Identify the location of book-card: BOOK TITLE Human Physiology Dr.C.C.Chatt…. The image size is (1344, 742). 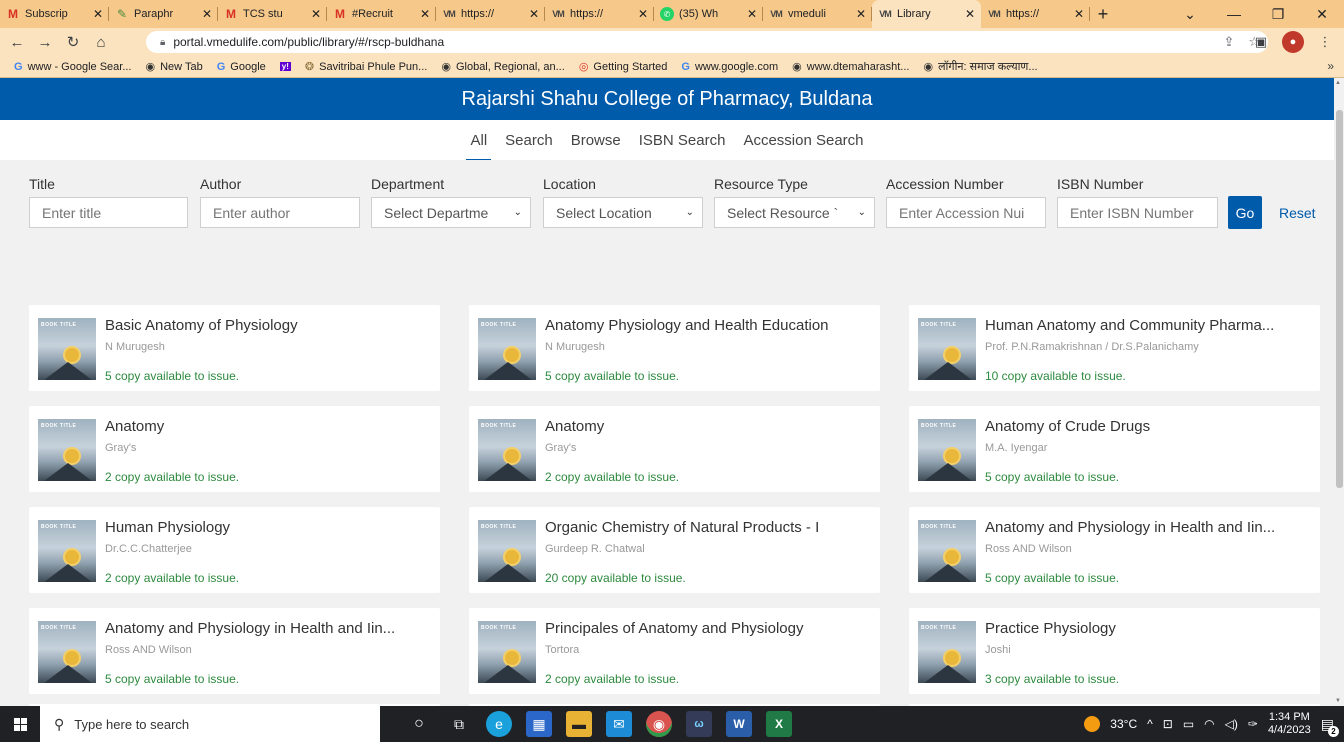
(234, 550).